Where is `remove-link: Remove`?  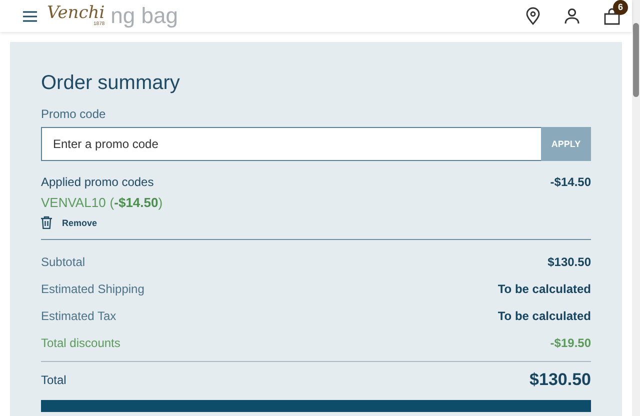
remove-link: Remove is located at coordinates (80, 223).